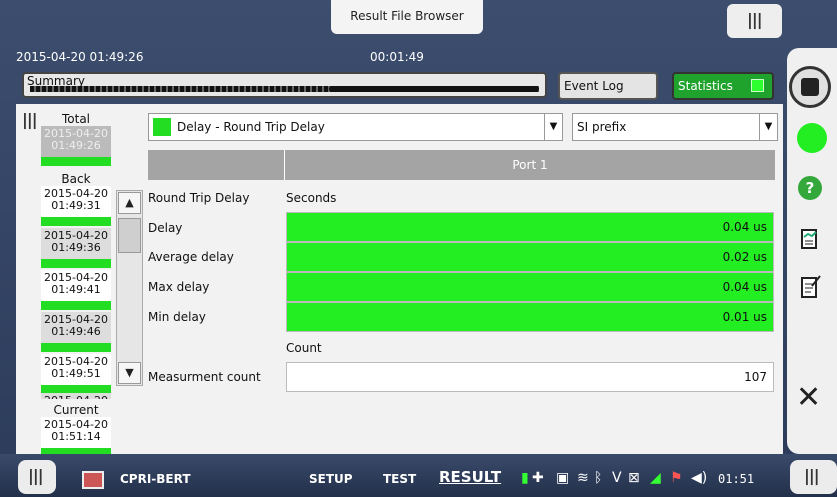 This screenshot has height=497, width=837. Describe the element at coordinates (608, 86) in the screenshot. I see `event-log-button: Event Log` at that location.